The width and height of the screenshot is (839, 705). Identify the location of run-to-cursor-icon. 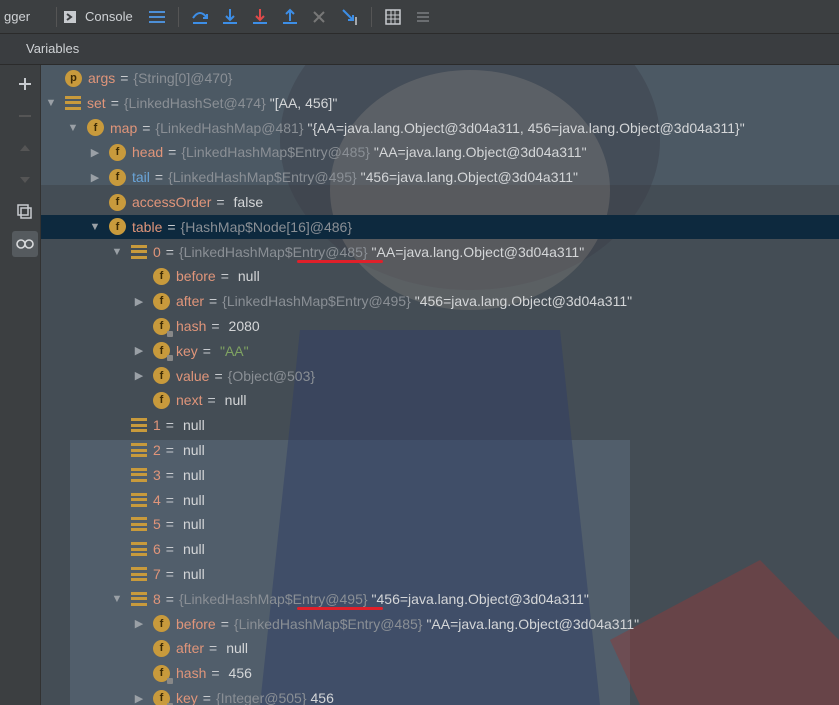
(350, 17).